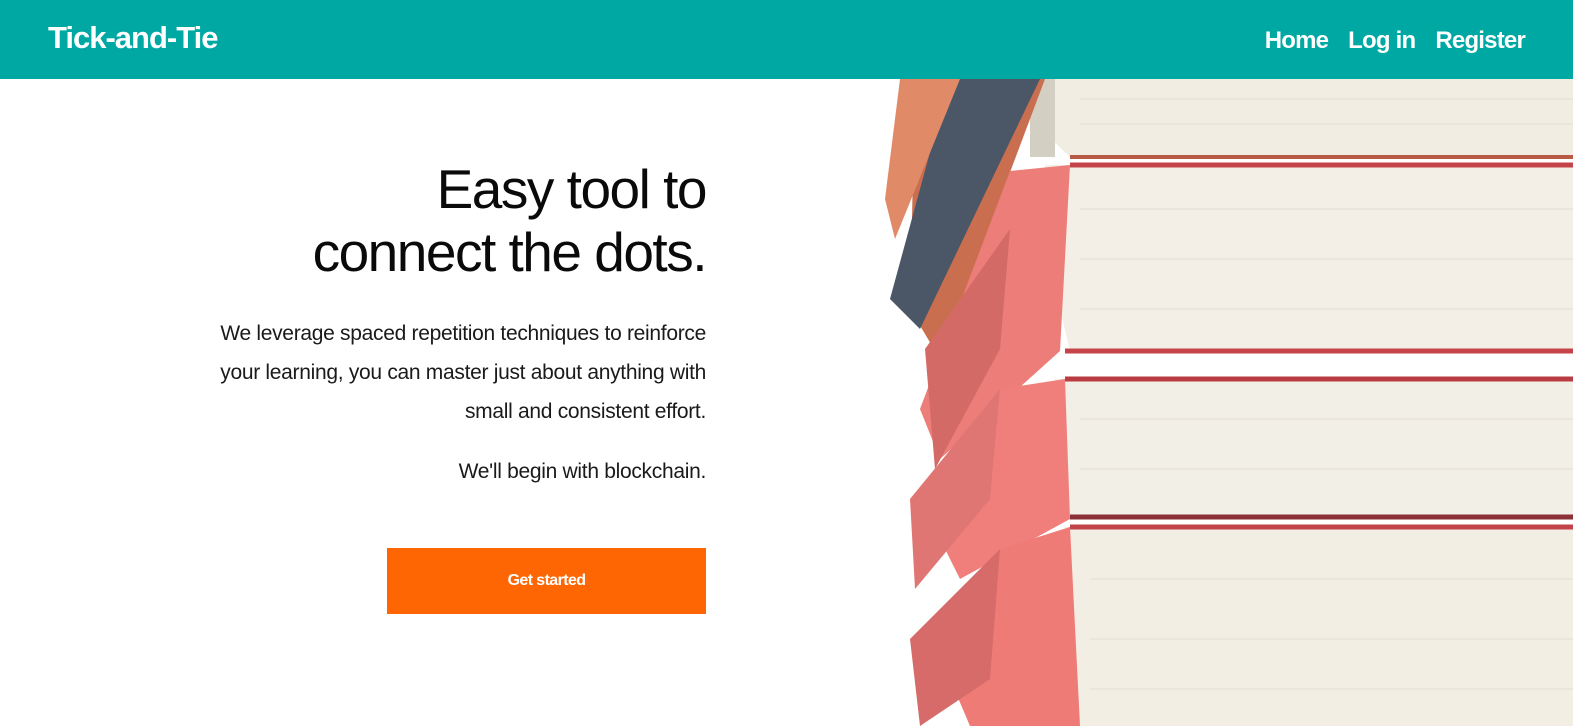 The width and height of the screenshot is (1573, 726). Describe the element at coordinates (1297, 41) in the screenshot. I see `nav-link-home: Home` at that location.